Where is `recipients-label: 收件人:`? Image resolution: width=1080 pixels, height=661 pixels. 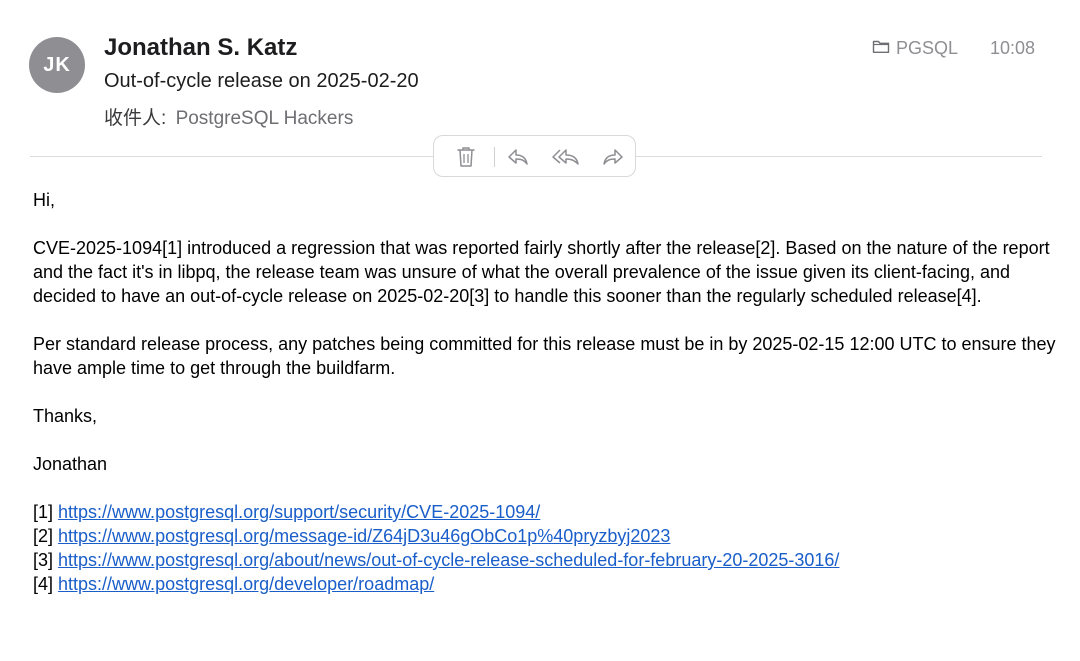 recipients-label: 收件人: is located at coordinates (135, 118).